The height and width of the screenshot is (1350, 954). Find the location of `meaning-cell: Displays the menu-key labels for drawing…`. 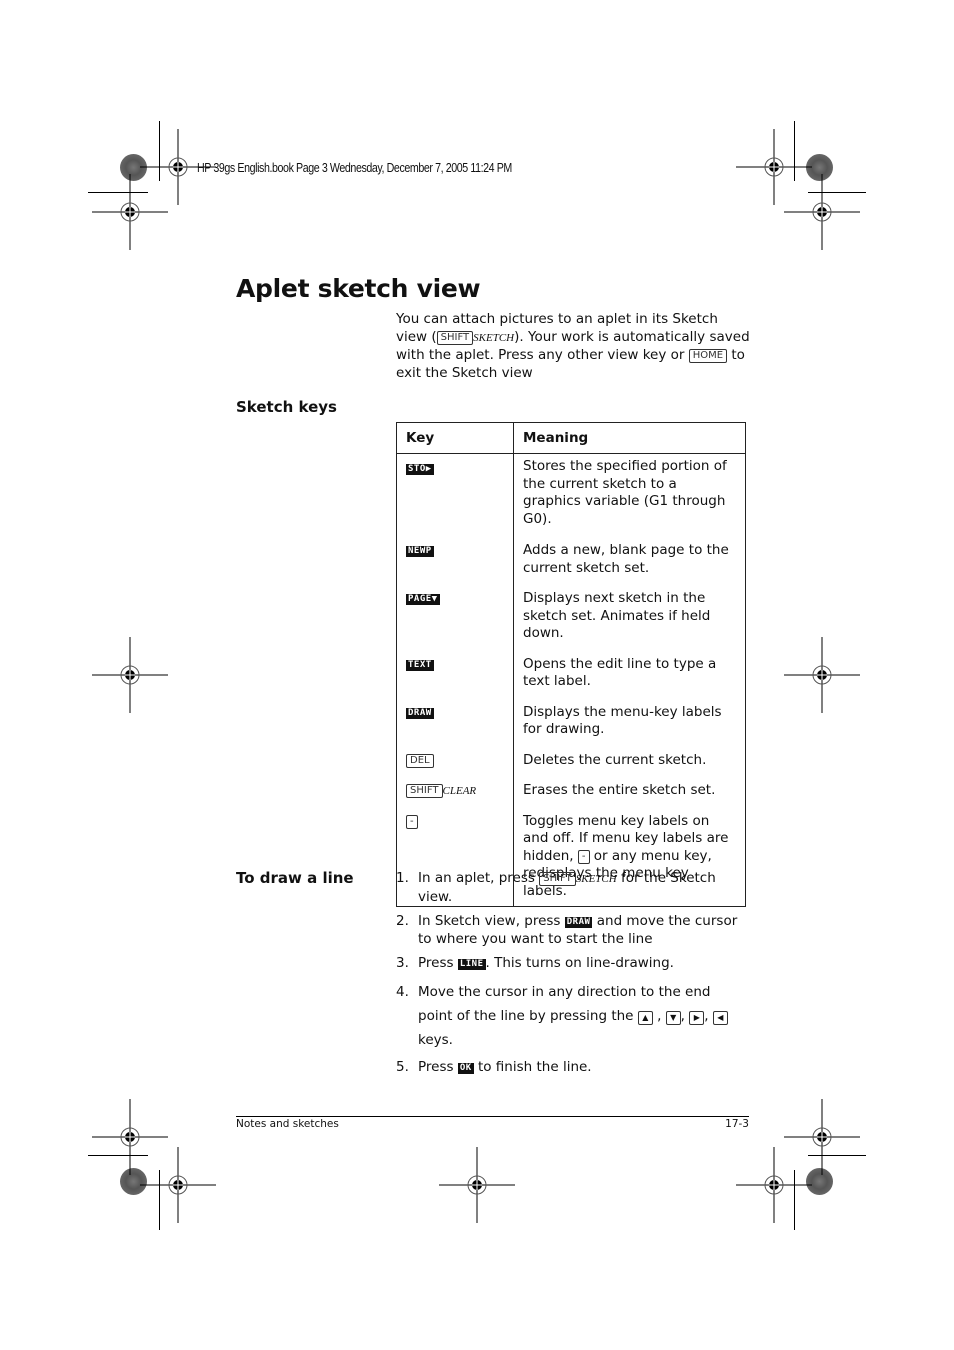

meaning-cell: Displays the menu-key labels for drawing… is located at coordinates (629, 727).